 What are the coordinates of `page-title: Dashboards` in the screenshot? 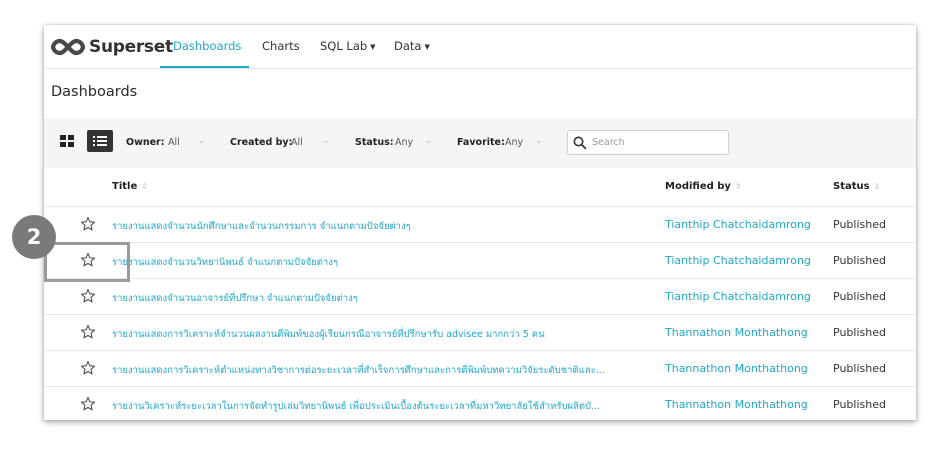 It's located at (94, 92).